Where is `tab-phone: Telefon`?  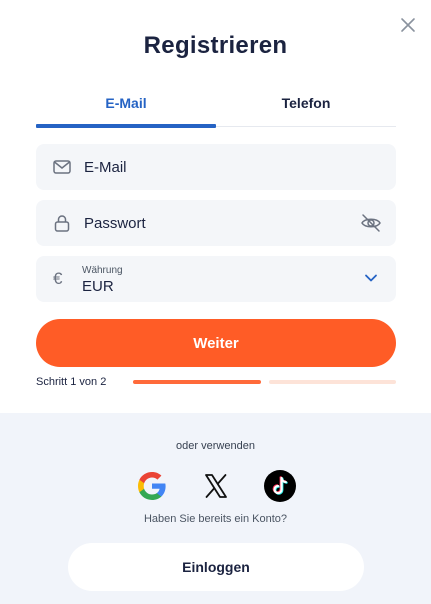
tab-phone: Telefon is located at coordinates (306, 106).